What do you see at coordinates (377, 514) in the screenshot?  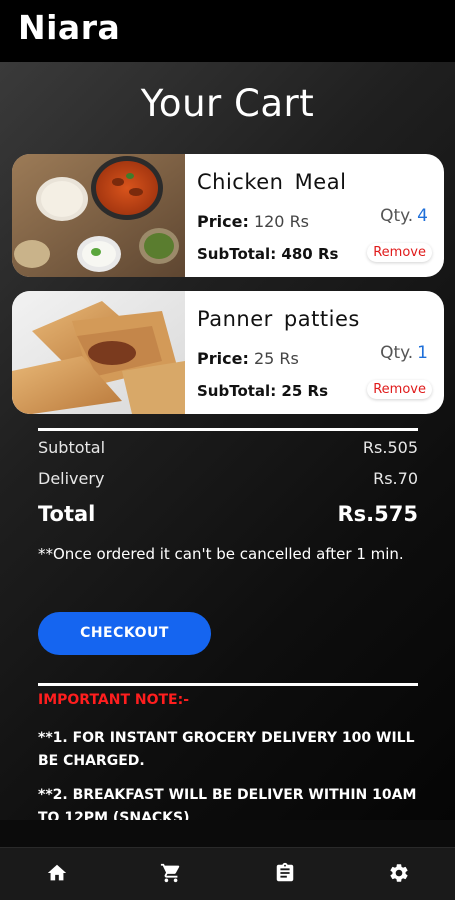 I see `total-value: Rs.575` at bounding box center [377, 514].